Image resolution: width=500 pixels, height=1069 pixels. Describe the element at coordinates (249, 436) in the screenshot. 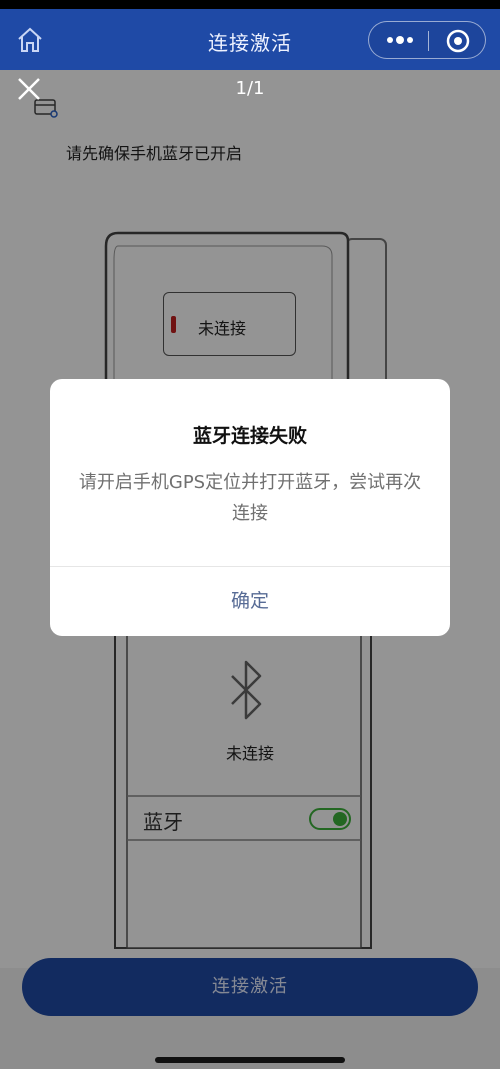

I see `dialog-title: 蓝牙连接失败` at that location.